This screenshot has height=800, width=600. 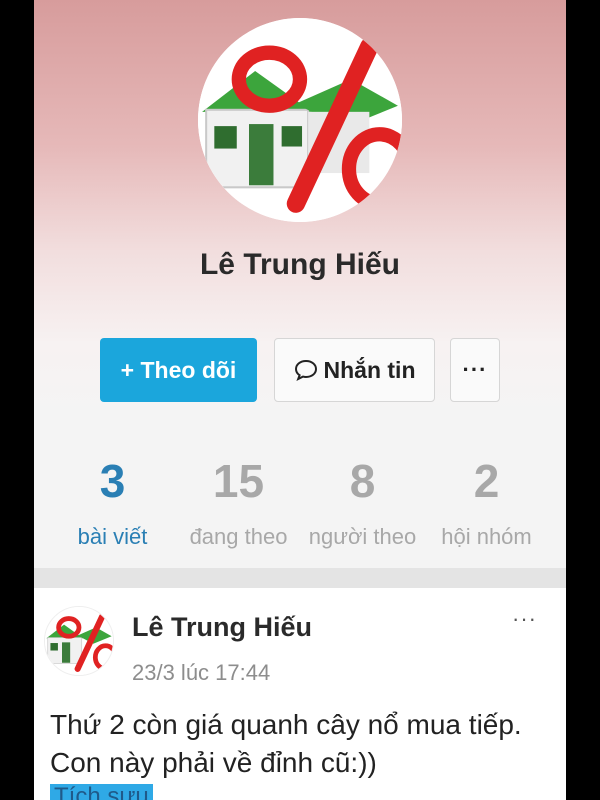 I want to click on more-options-button: ···, so click(x=475, y=370).